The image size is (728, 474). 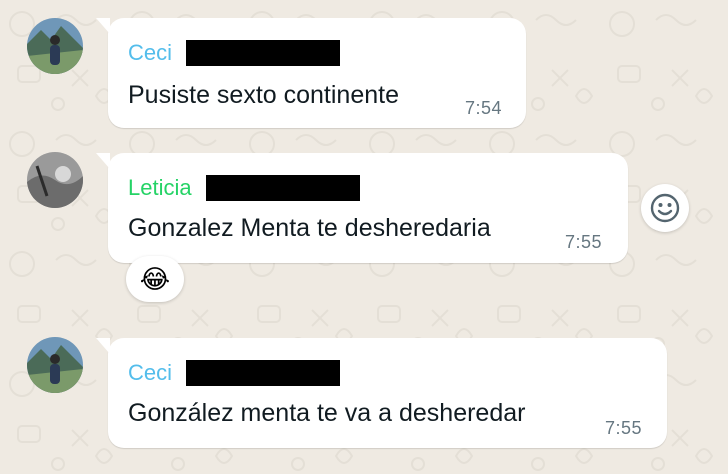 I want to click on sender-name: Leticia, so click(x=160, y=188).